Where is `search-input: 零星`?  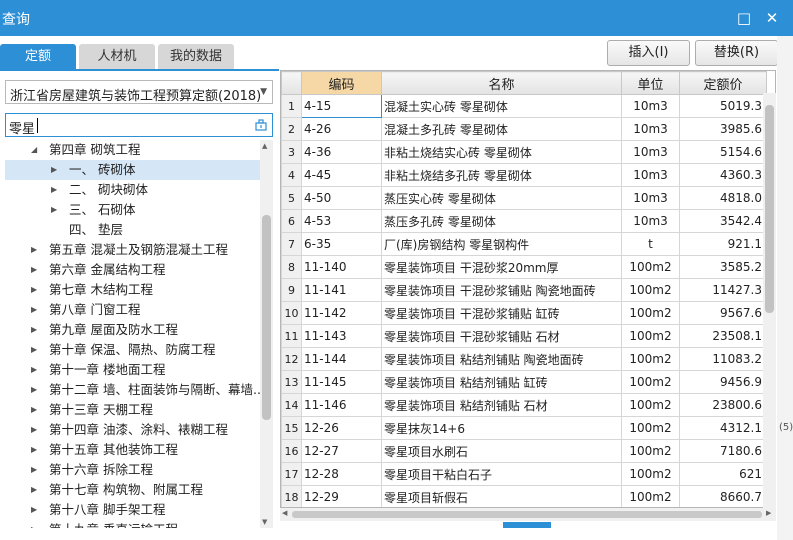
search-input: 零星 is located at coordinates (139, 125).